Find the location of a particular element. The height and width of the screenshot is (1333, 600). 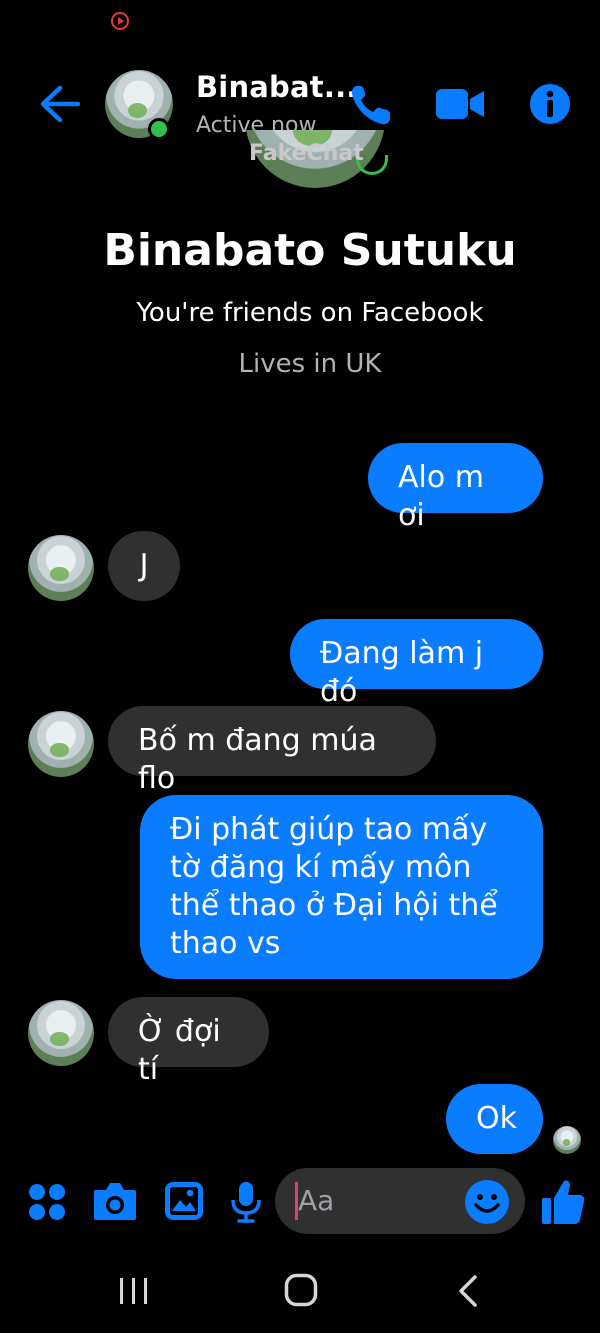

message-text: Đang làm j đó is located at coordinates (402, 672).